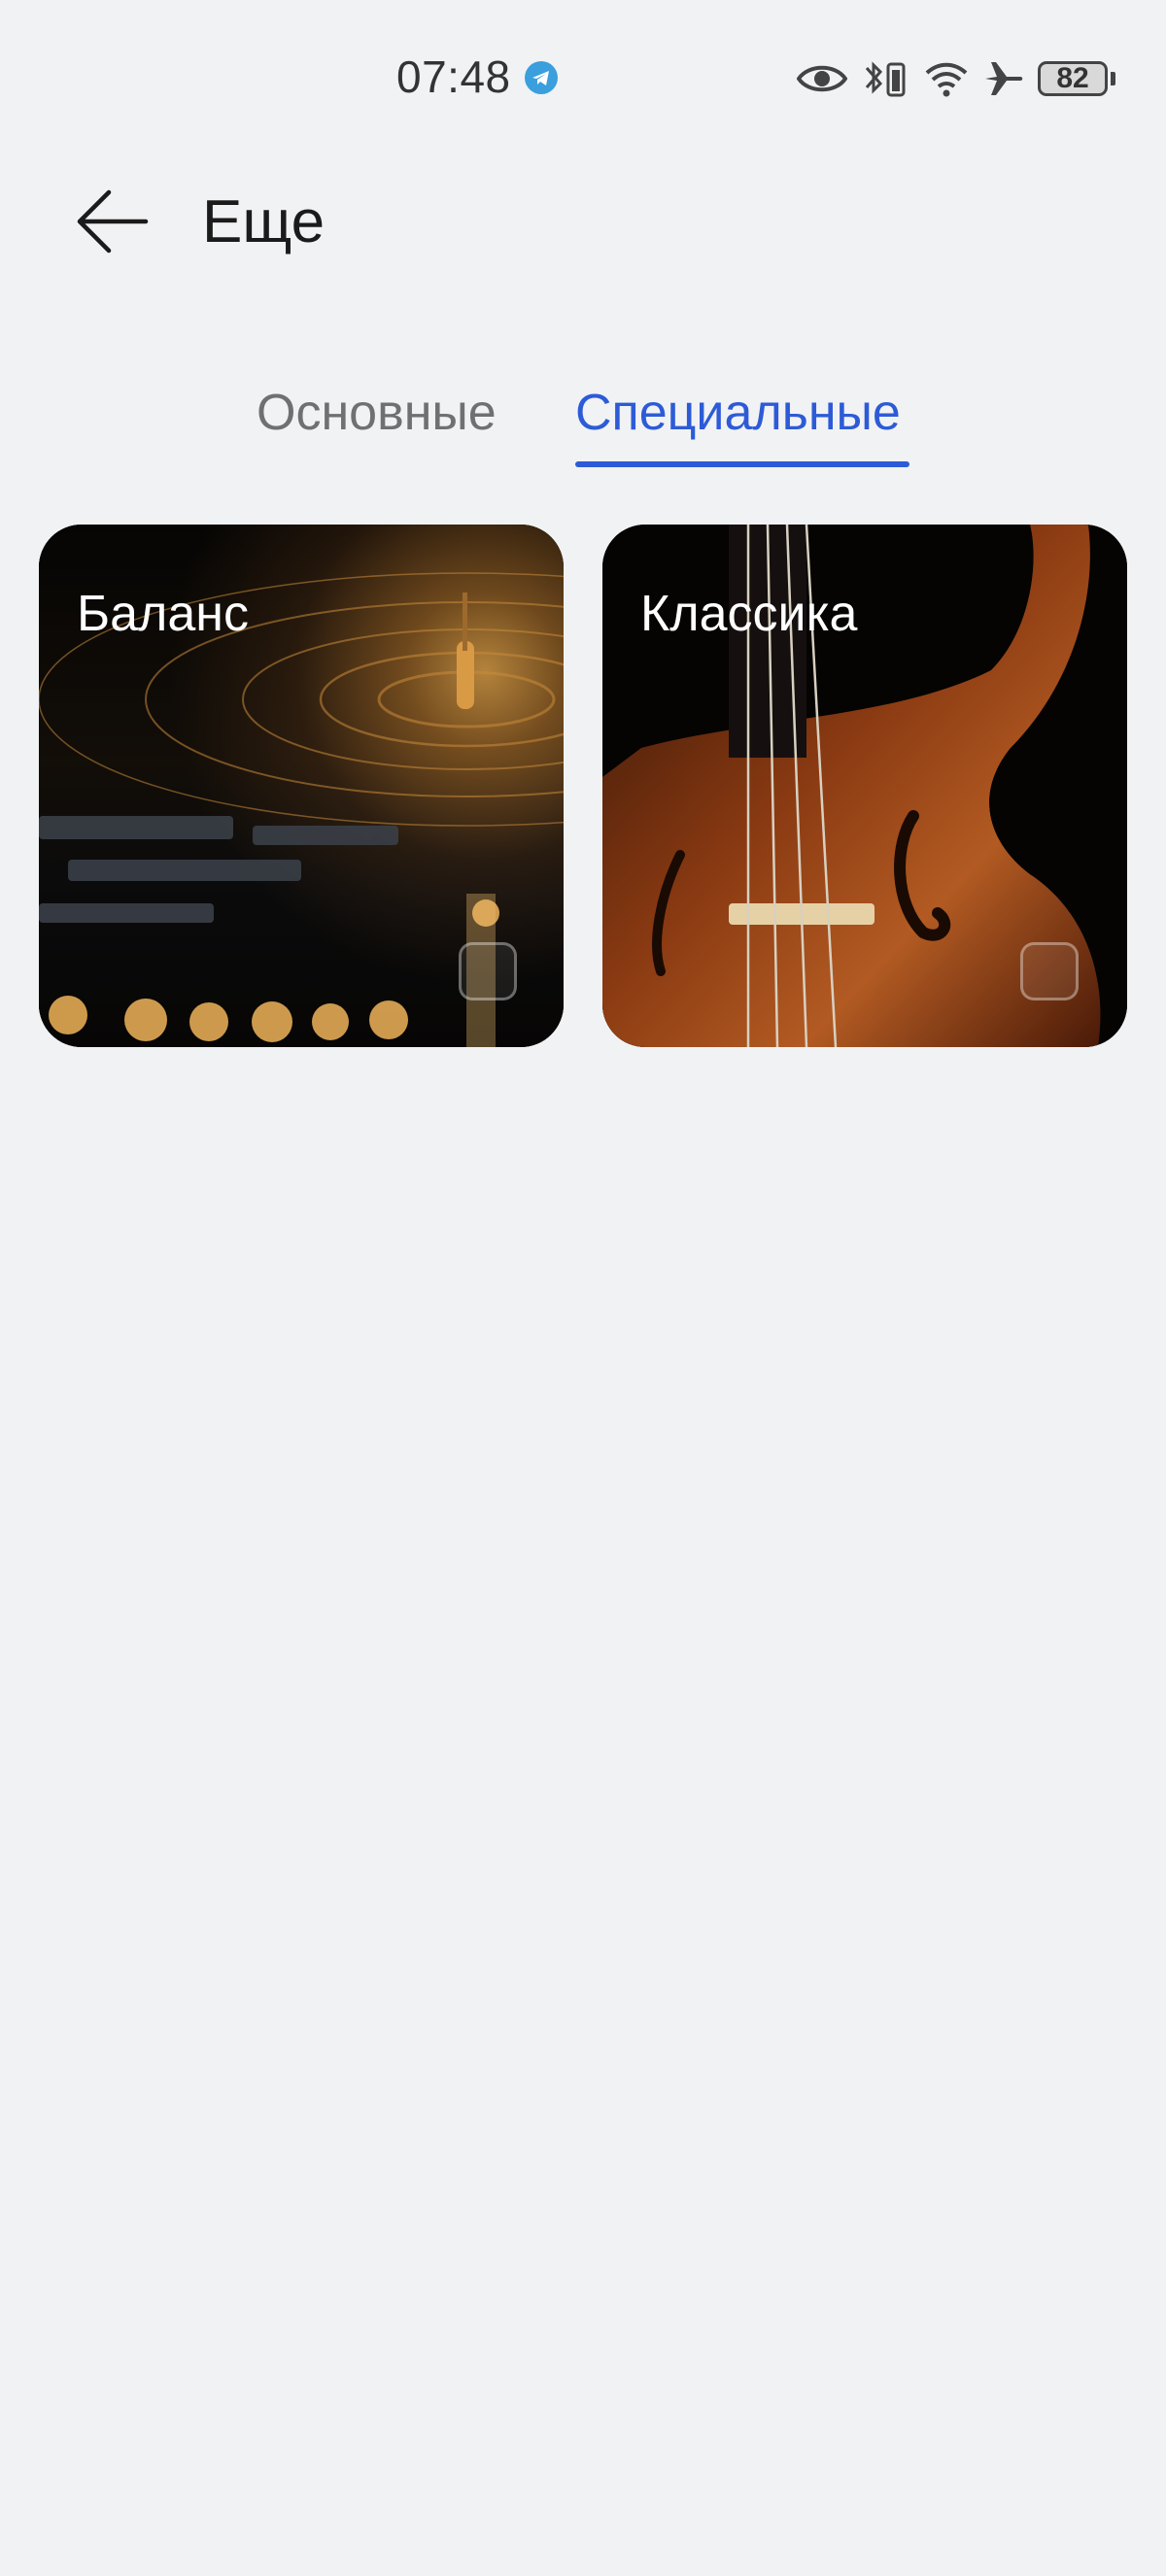 The height and width of the screenshot is (2576, 1166). Describe the element at coordinates (264, 221) in the screenshot. I see `page-title: Еще` at that location.